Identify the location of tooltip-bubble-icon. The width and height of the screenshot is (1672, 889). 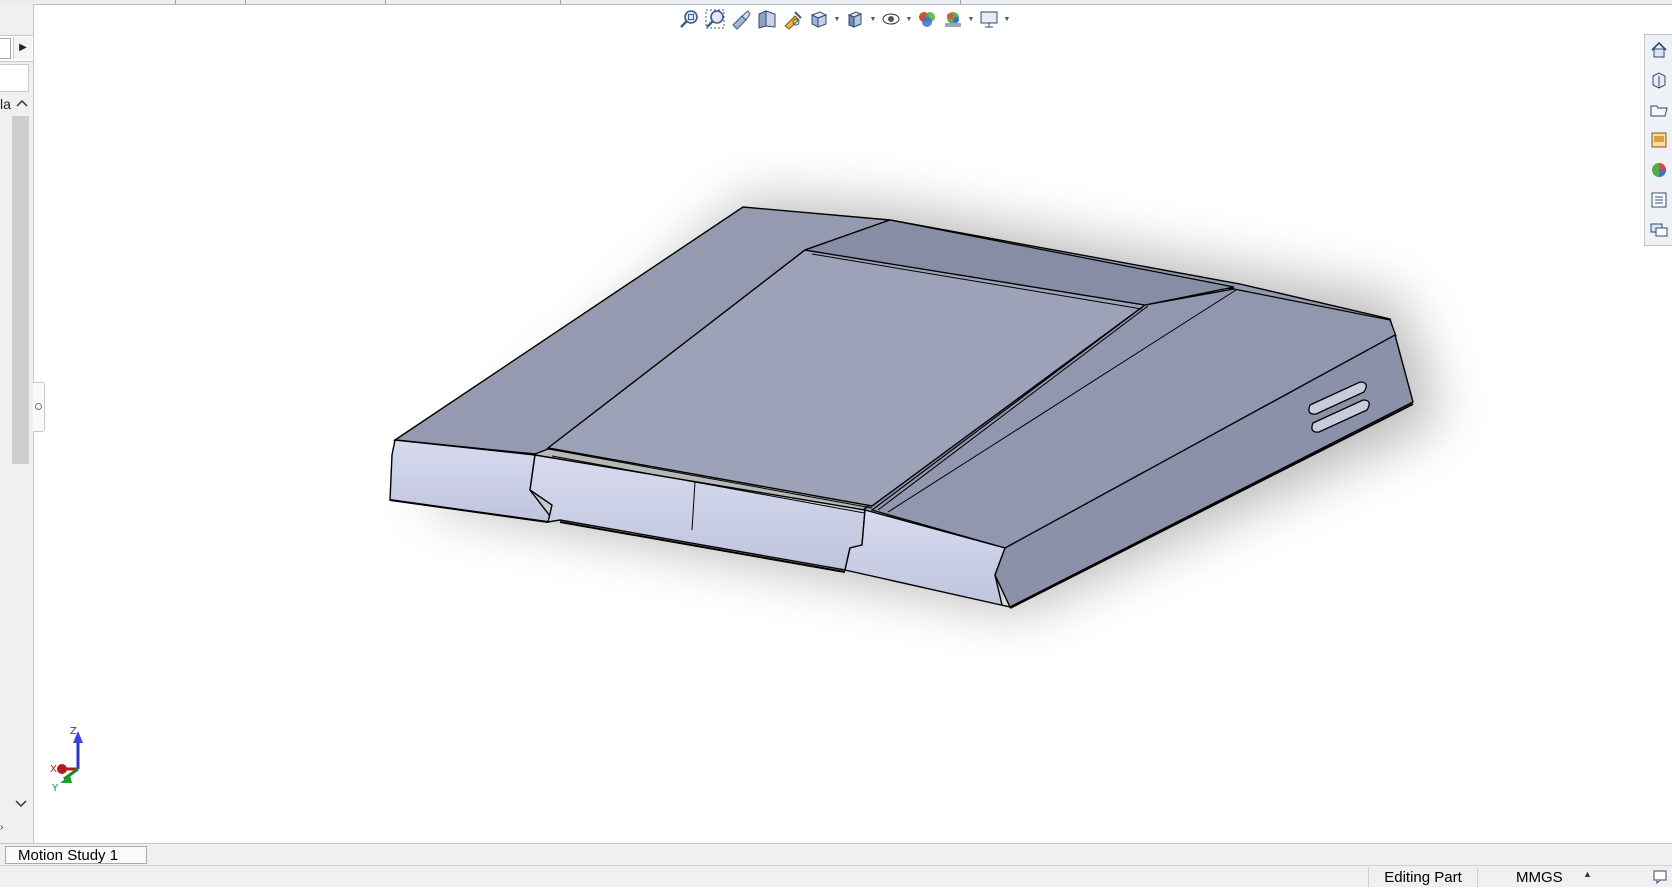
(1660, 877).